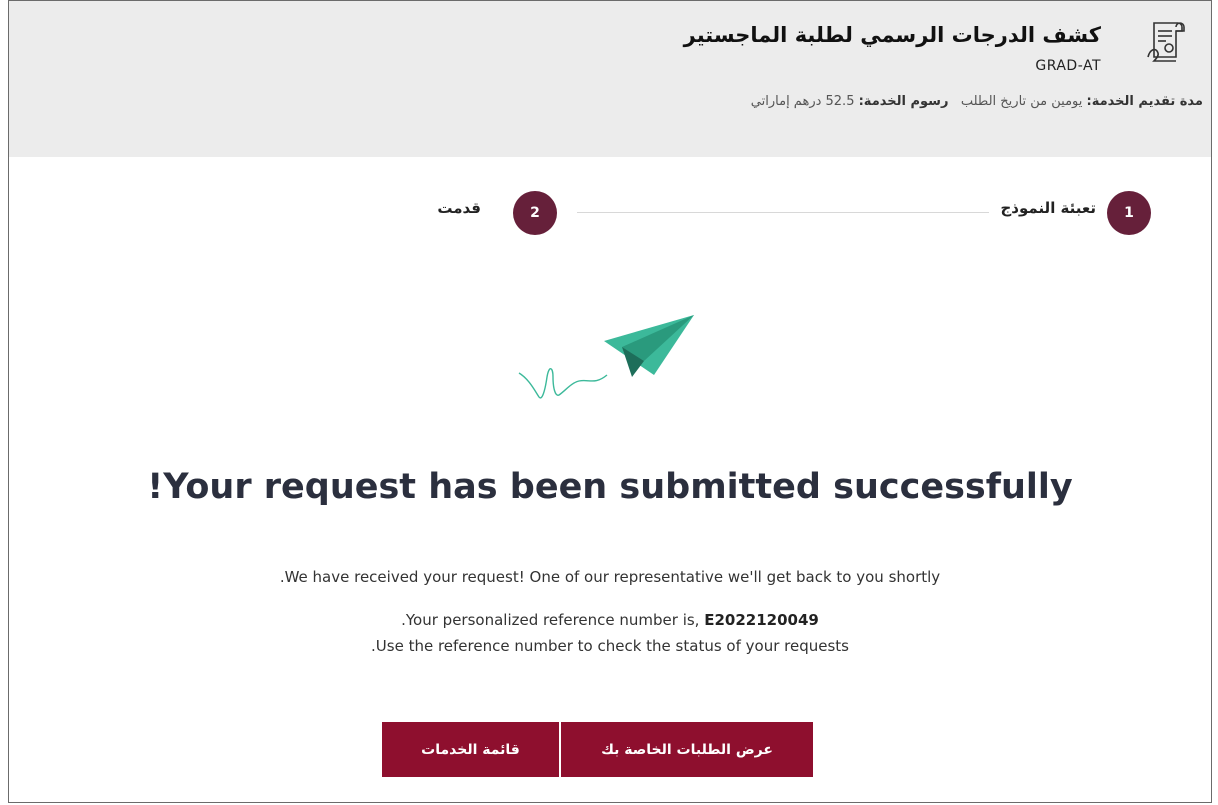  What do you see at coordinates (1021, 101) in the screenshot?
I see `duration-value: يومين من تاريخ الطلب` at bounding box center [1021, 101].